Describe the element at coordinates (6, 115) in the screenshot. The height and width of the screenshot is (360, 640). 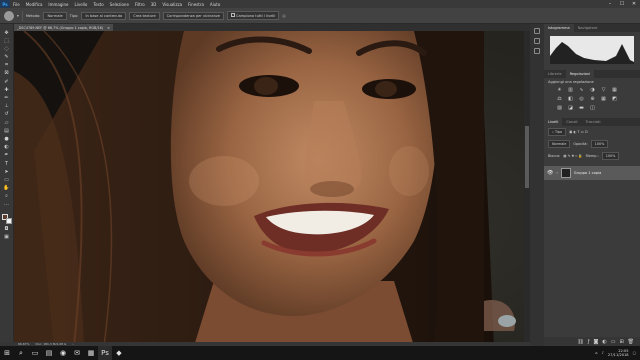
I see `history-brush-tool-icon: ↺` at that location.